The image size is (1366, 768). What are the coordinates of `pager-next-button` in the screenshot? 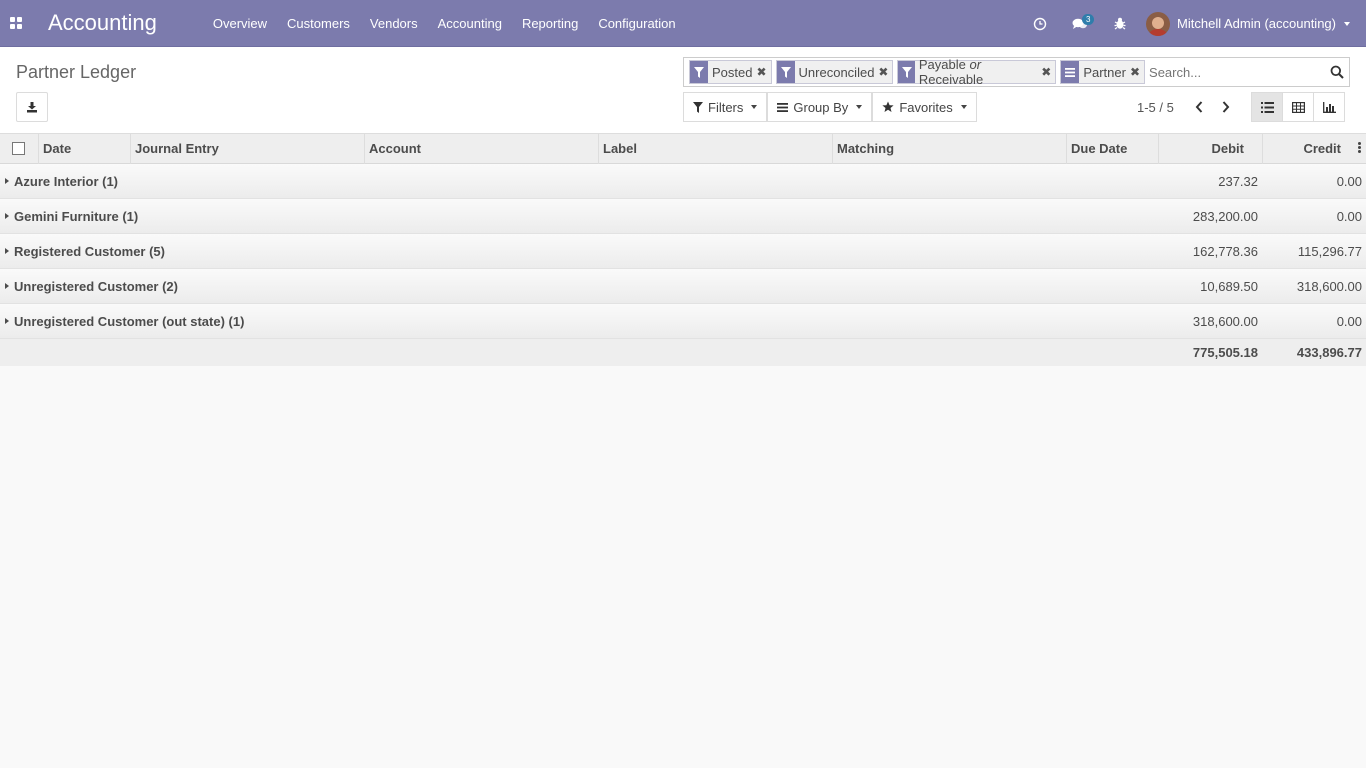 It's located at (1226, 107).